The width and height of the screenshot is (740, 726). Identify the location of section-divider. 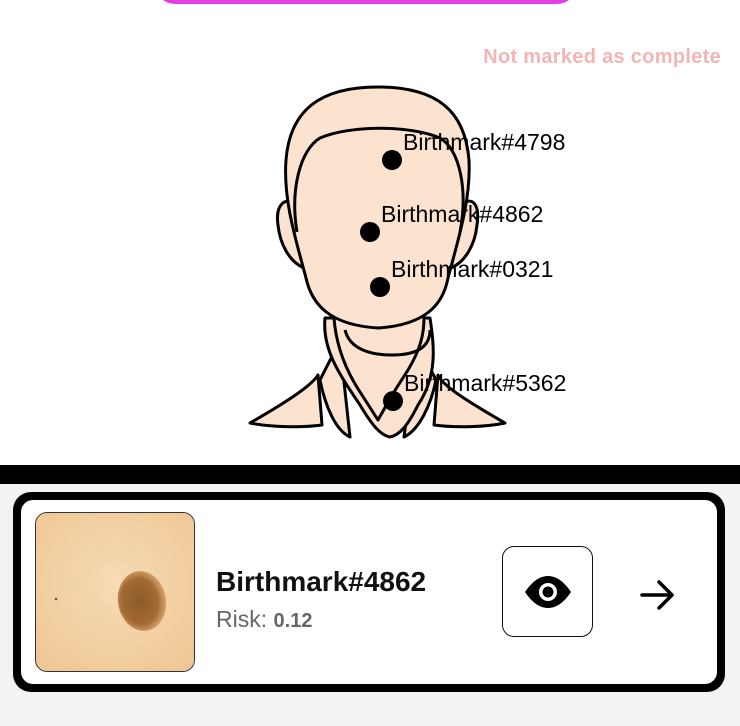
(370, 474).